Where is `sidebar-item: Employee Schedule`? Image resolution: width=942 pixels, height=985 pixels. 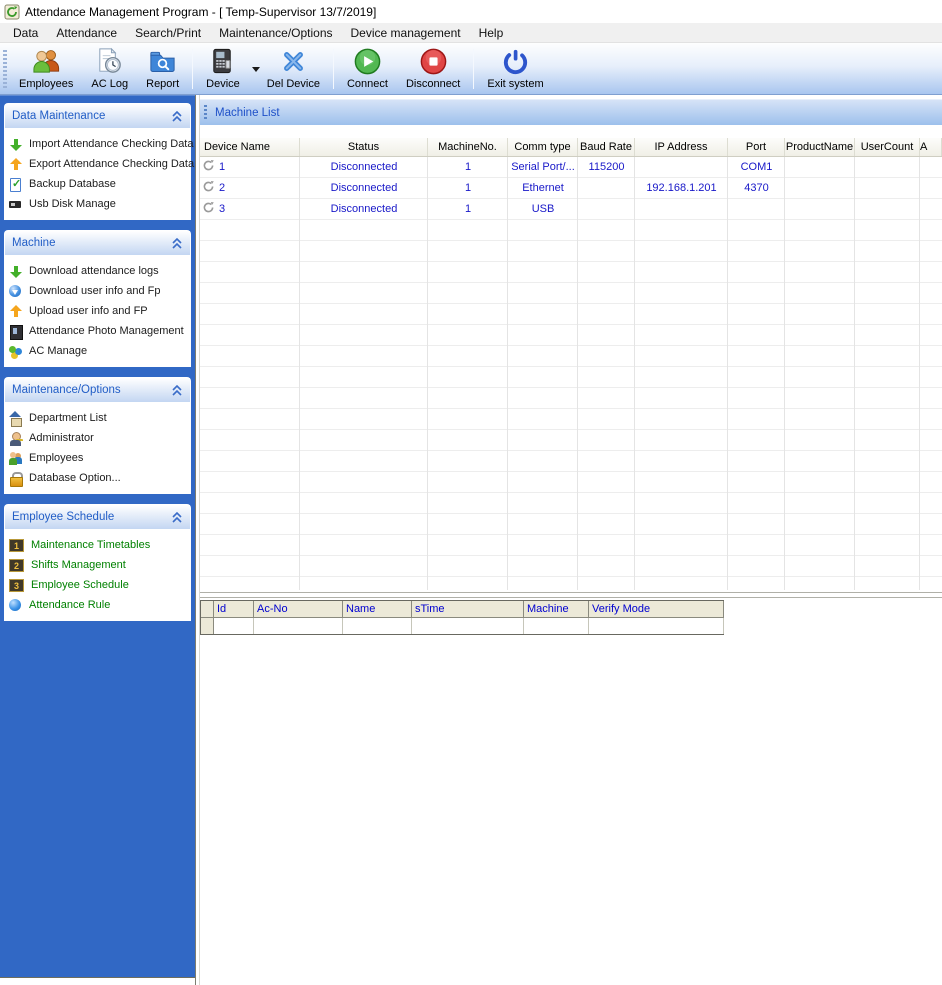
sidebar-item: Employee Schedule is located at coordinates (99, 585).